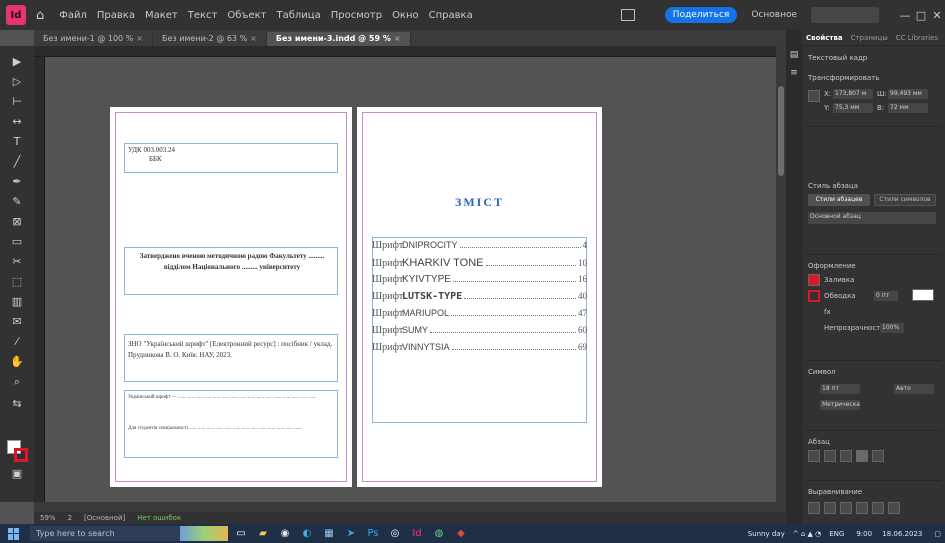 Image resolution: width=945 pixels, height=543 pixels. What do you see at coordinates (479, 348) in the screenshot?
I see `toc-row: Шрифт VINNYTSIA 69` at bounding box center [479, 348].